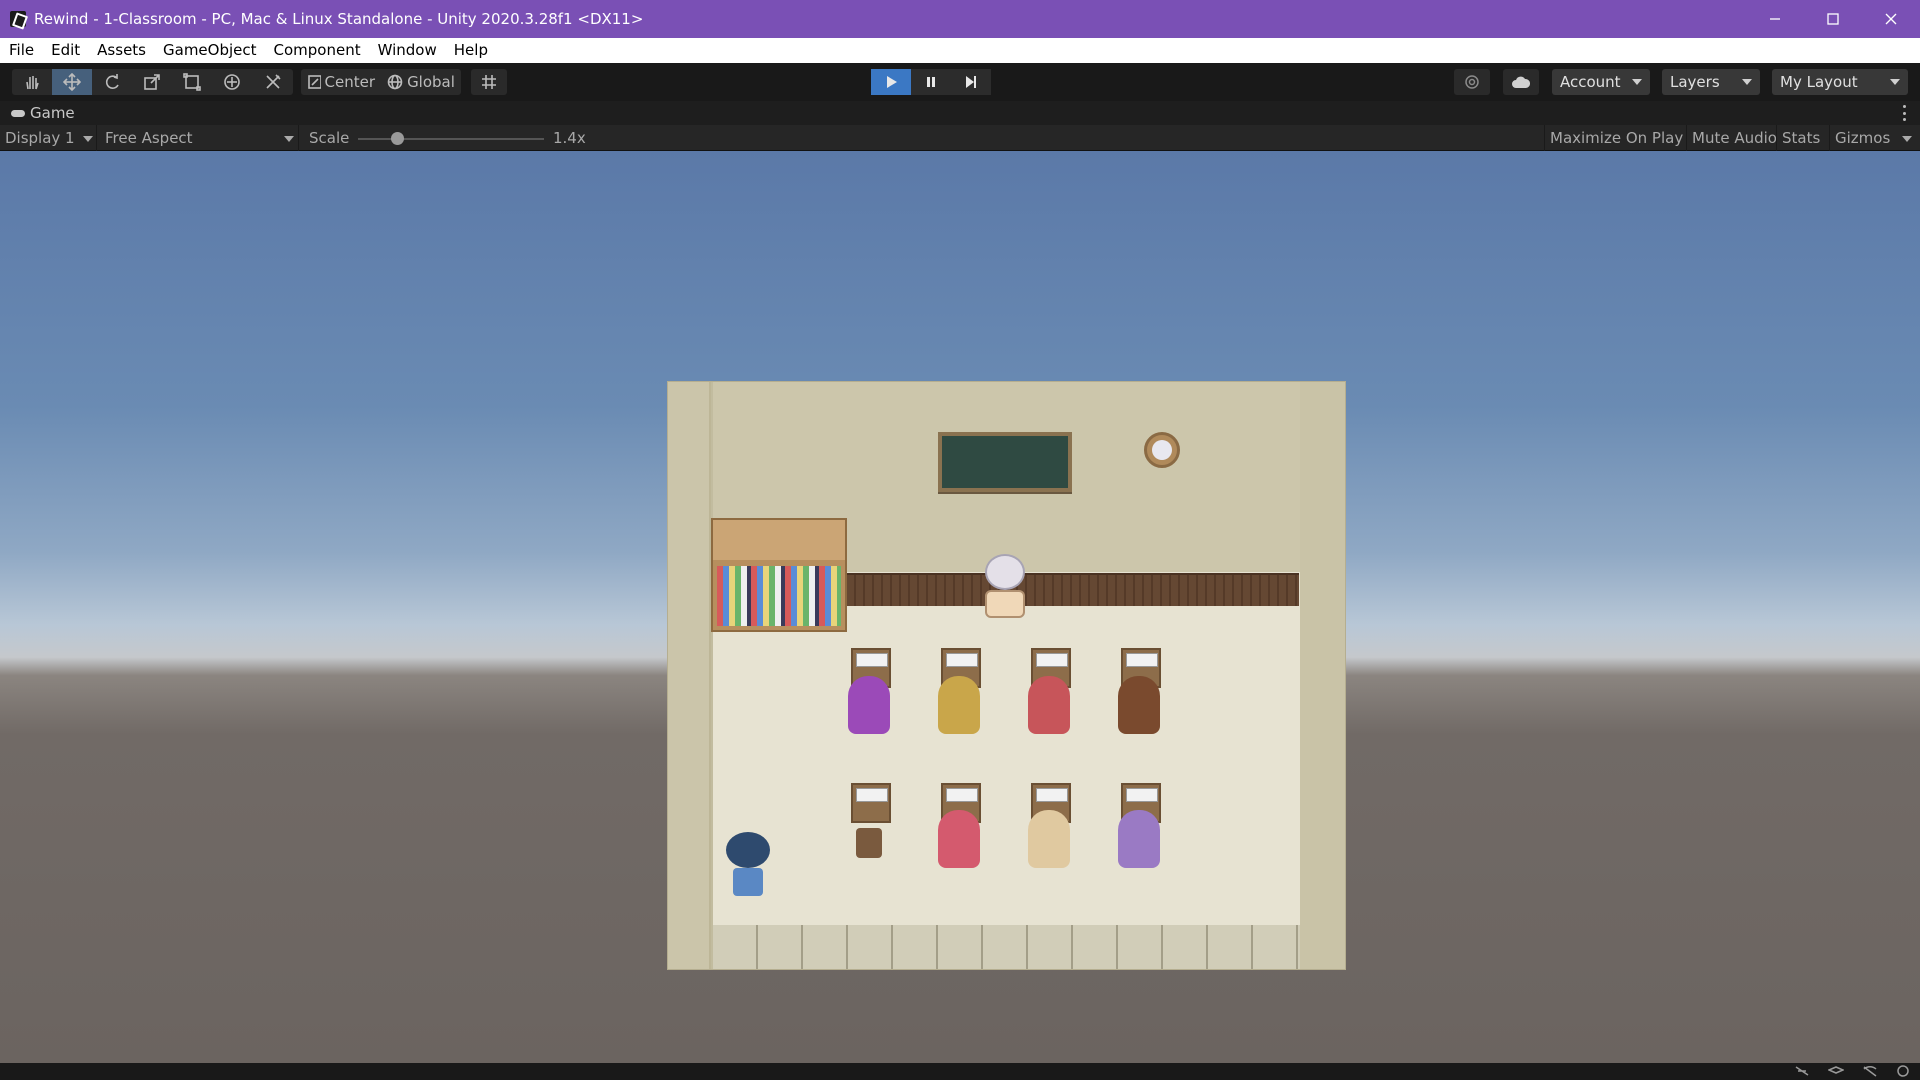 This screenshot has height=1080, width=1920. I want to click on main-toolbar: Center Global Account Layers My Layout, so click(960, 82).